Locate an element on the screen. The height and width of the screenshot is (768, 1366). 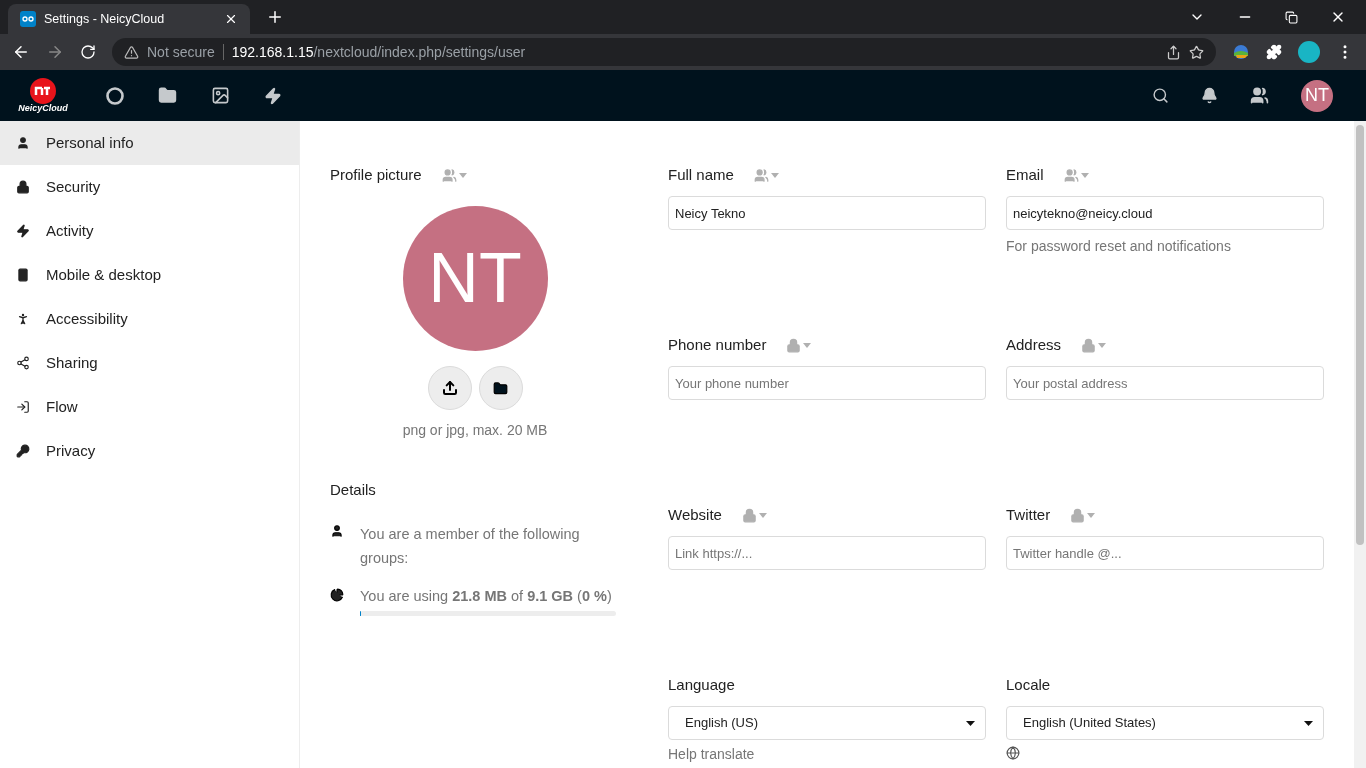
field-label: Phone number is located at coordinates (717, 344).